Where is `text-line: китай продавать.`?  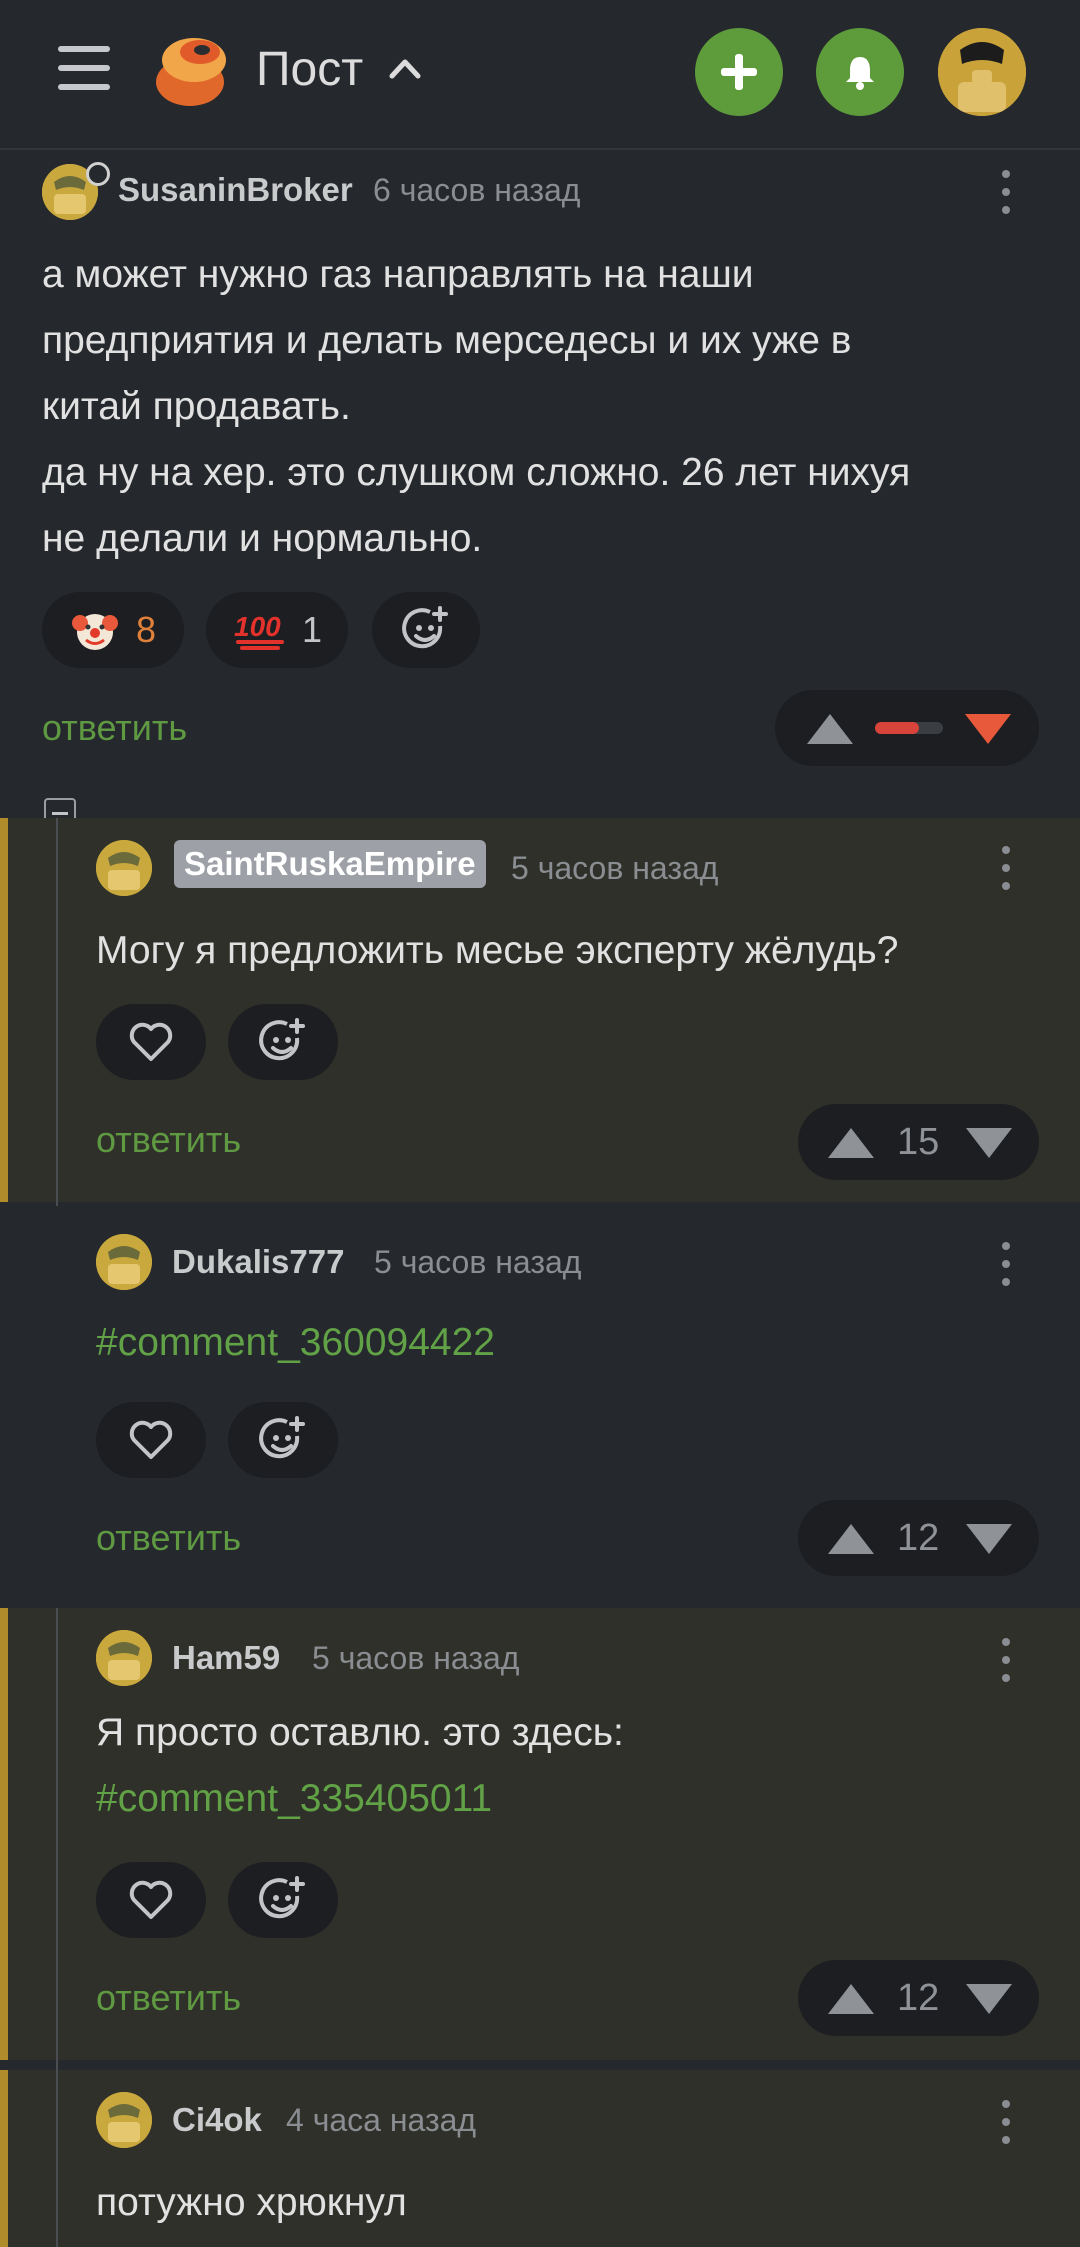
text-line: китай продавать. is located at coordinates (196, 406).